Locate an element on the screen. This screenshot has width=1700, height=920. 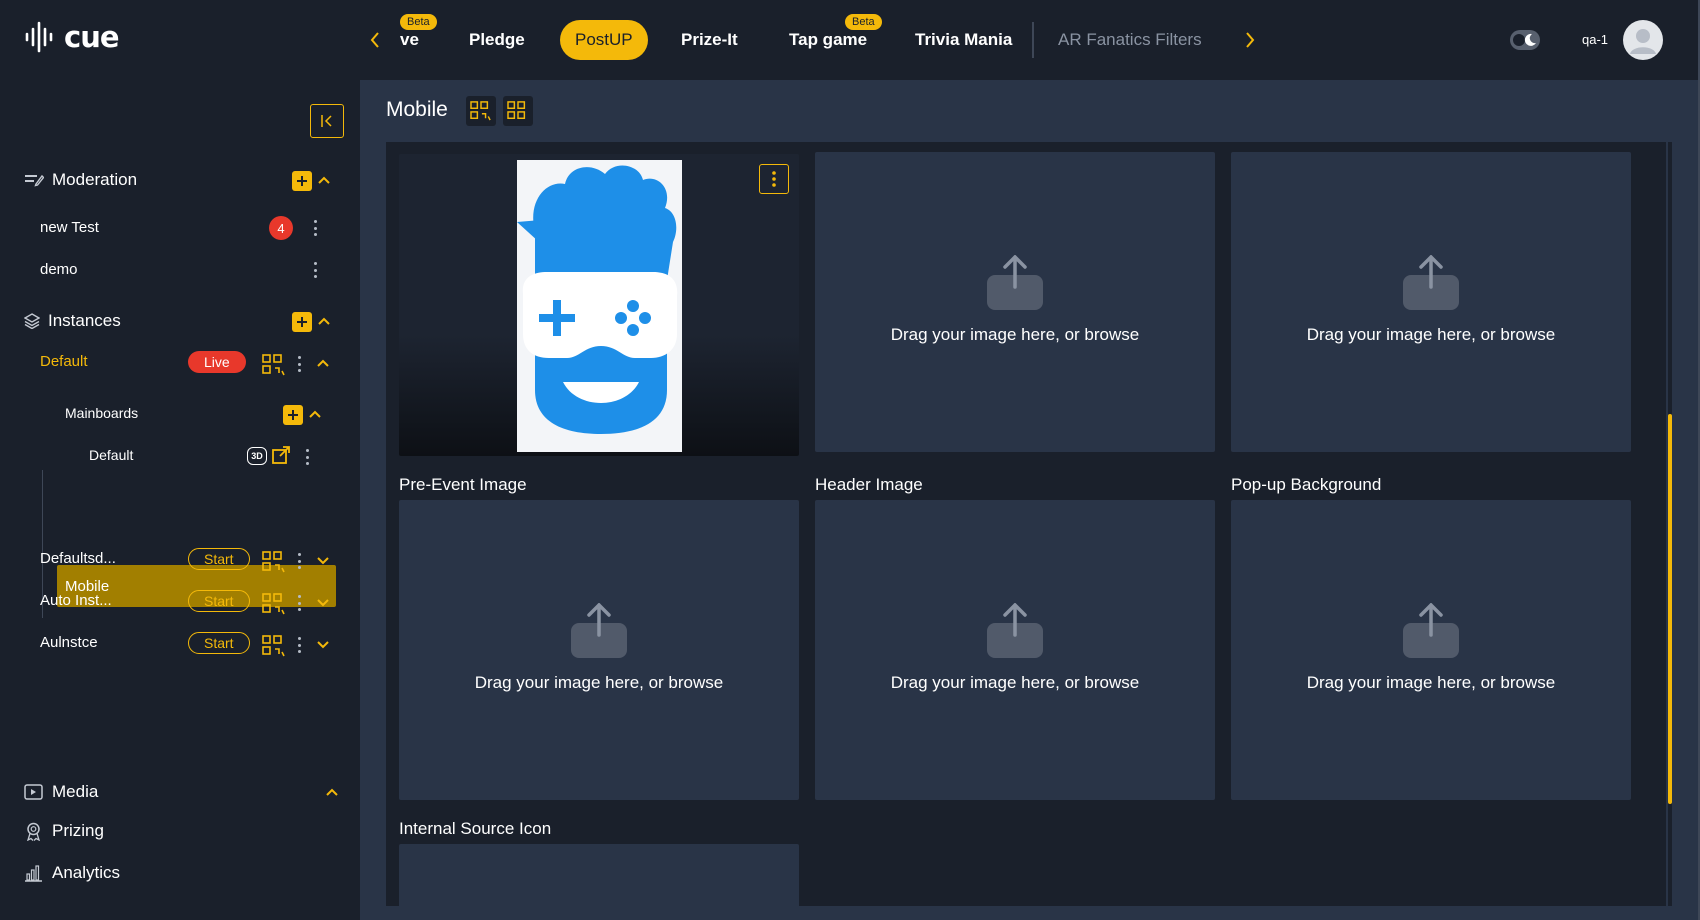
mainboards-group: Mainboards is located at coordinates (101, 413).